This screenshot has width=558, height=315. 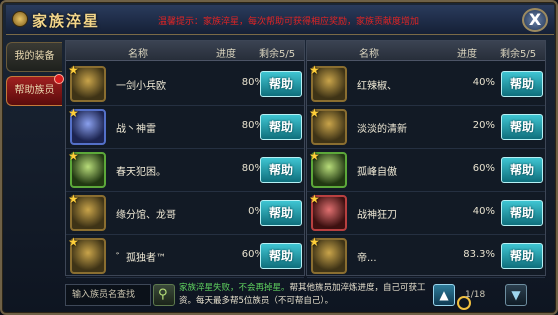 I want to click on member-name: 孤峰自傲, so click(x=377, y=172).